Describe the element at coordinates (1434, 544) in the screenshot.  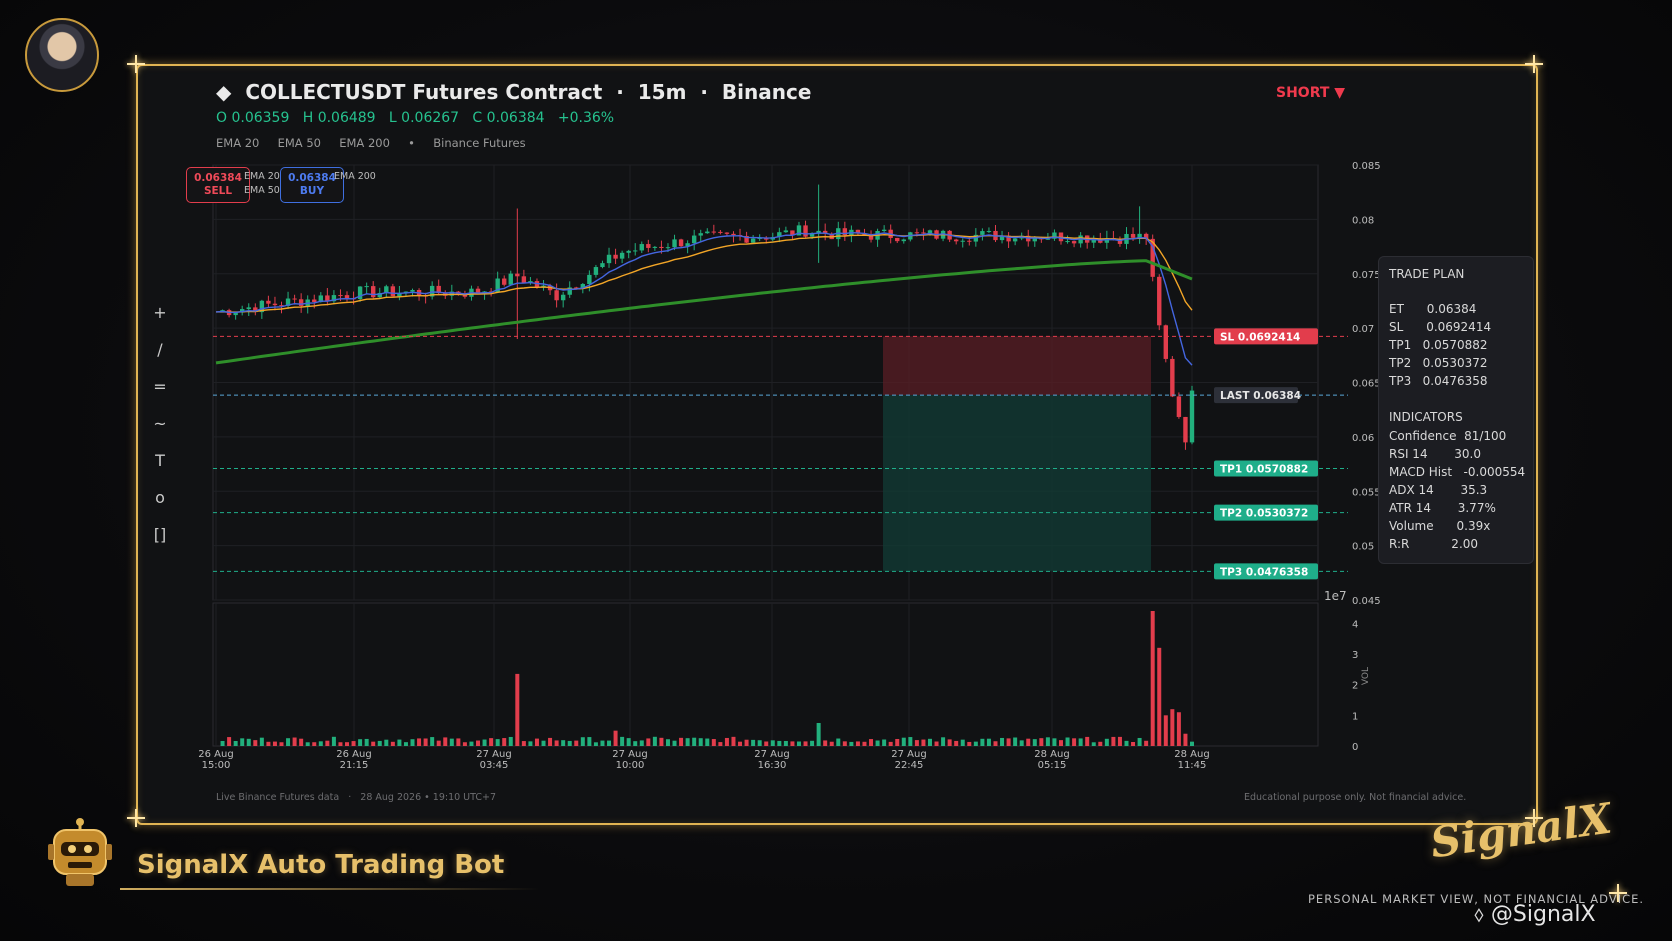
I see `indicator-rr: R:R 2.00` at that location.